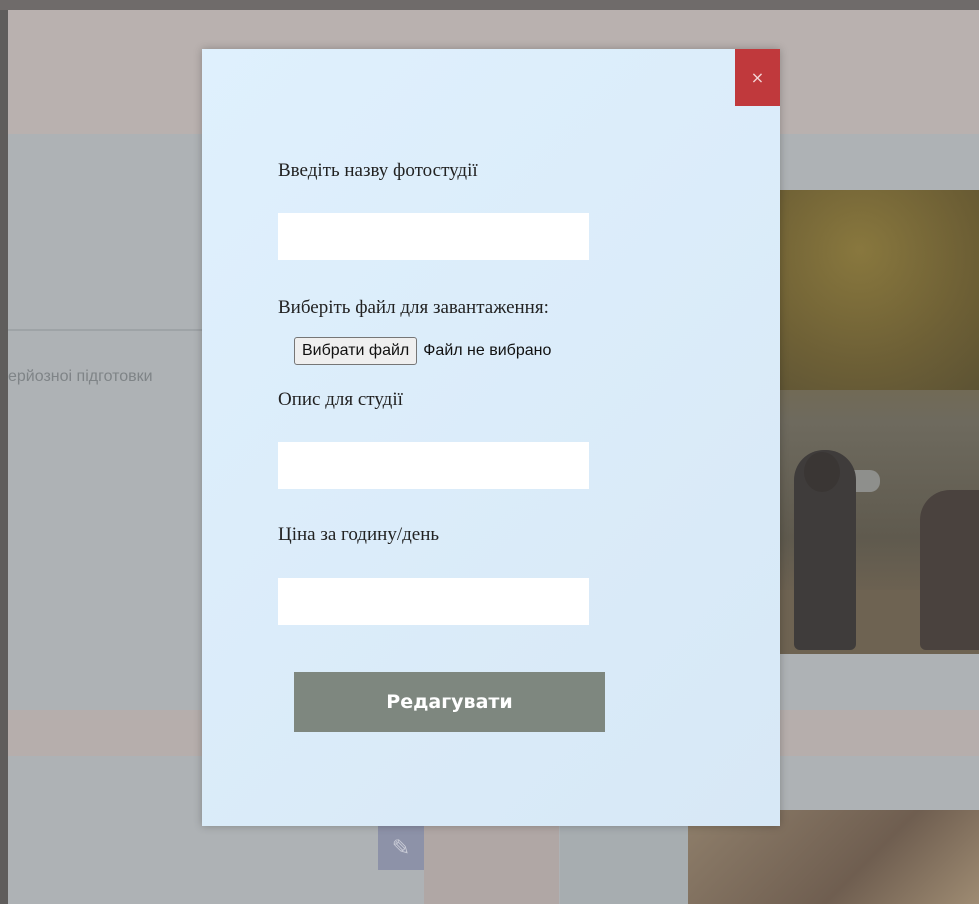  I want to click on photo-person-right, so click(949, 570).